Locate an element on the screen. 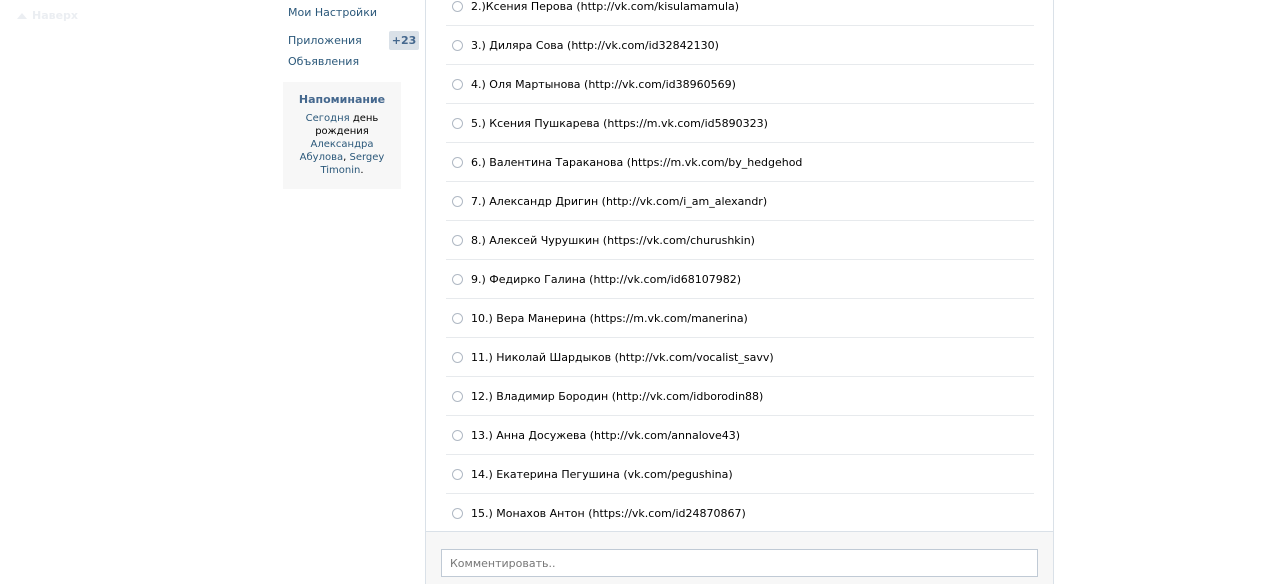 Image resolution: width=1286 pixels, height=584 pixels. back-to-top-link: Наверх is located at coordinates (47, 15).